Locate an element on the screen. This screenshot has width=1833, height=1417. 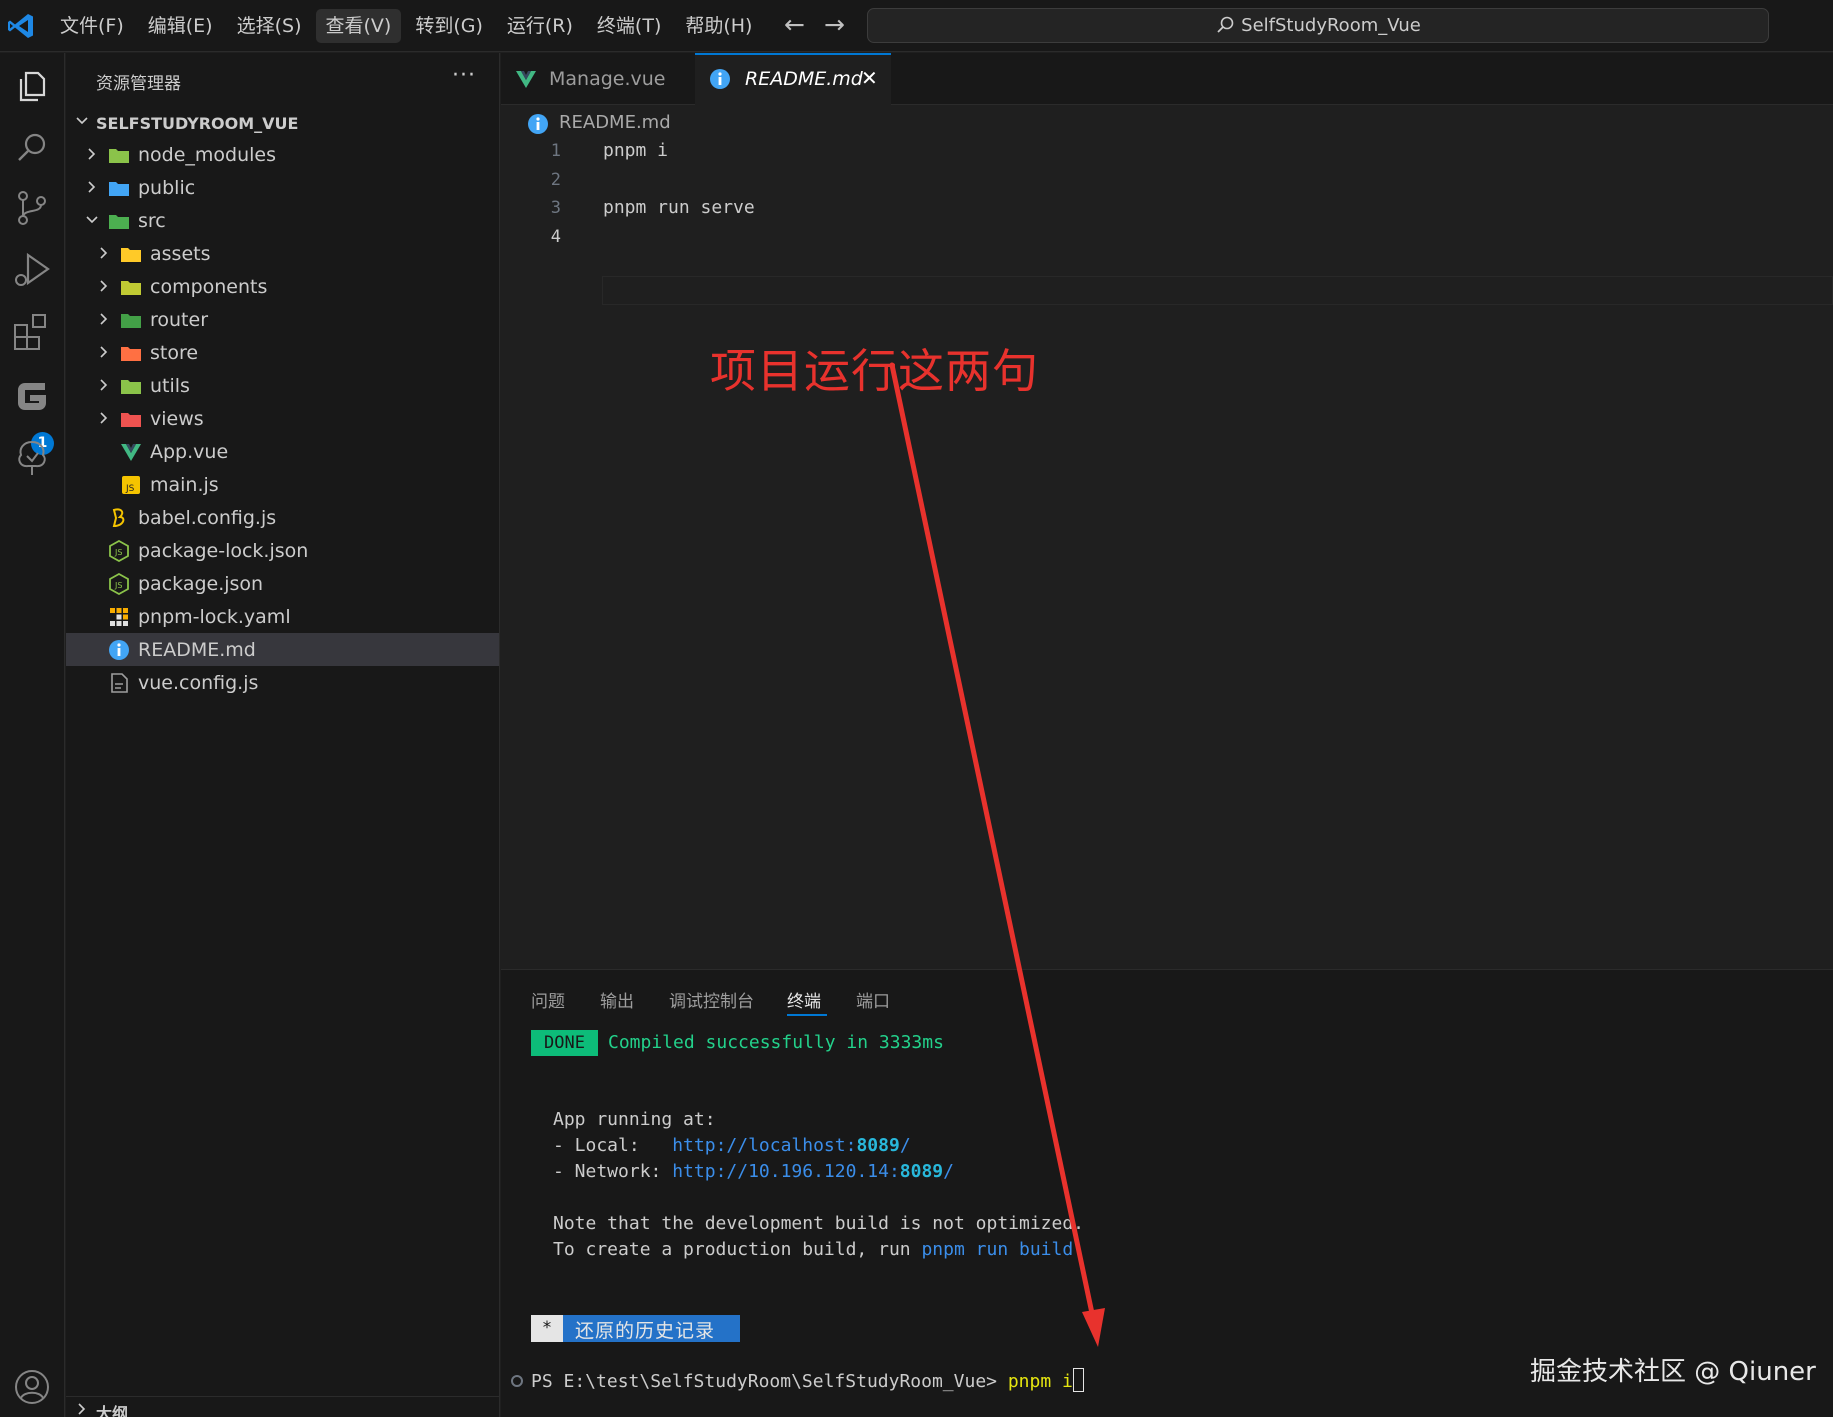
menu-run: 运行(R) is located at coordinates (540, 26).